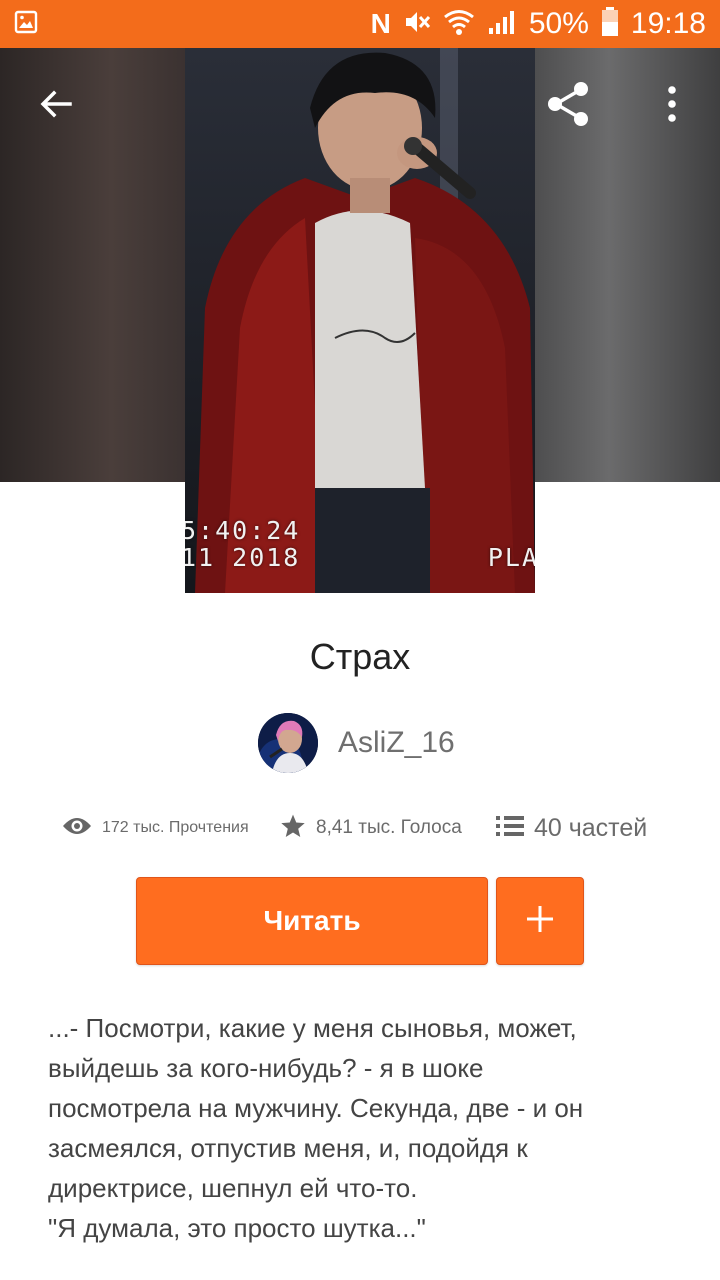 The image size is (720, 1280). I want to click on gallery-notification-icon, so click(26, 22).